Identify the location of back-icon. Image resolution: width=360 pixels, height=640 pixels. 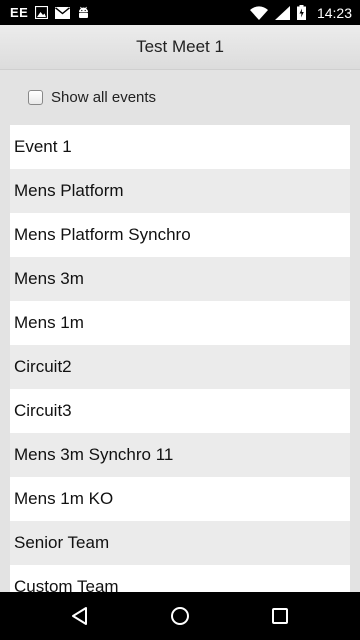
(80, 616).